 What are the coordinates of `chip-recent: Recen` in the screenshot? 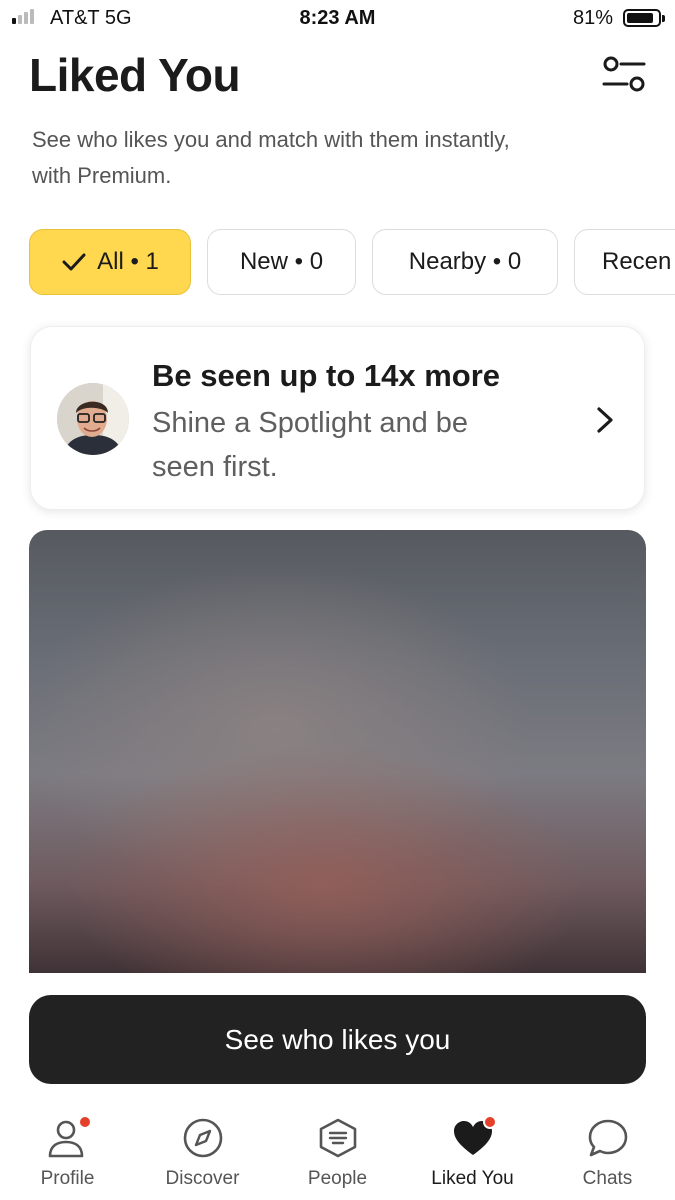 It's located at (624, 262).